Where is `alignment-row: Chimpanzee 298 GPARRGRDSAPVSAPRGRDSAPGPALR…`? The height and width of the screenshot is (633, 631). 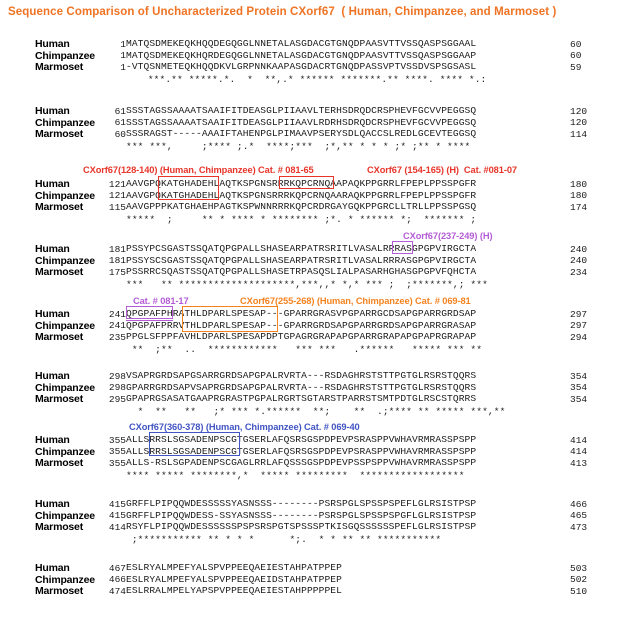
alignment-row: Chimpanzee 298 GPARRGRDSAPVSAPRGRDSAPGPALR… is located at coordinates (315, 388).